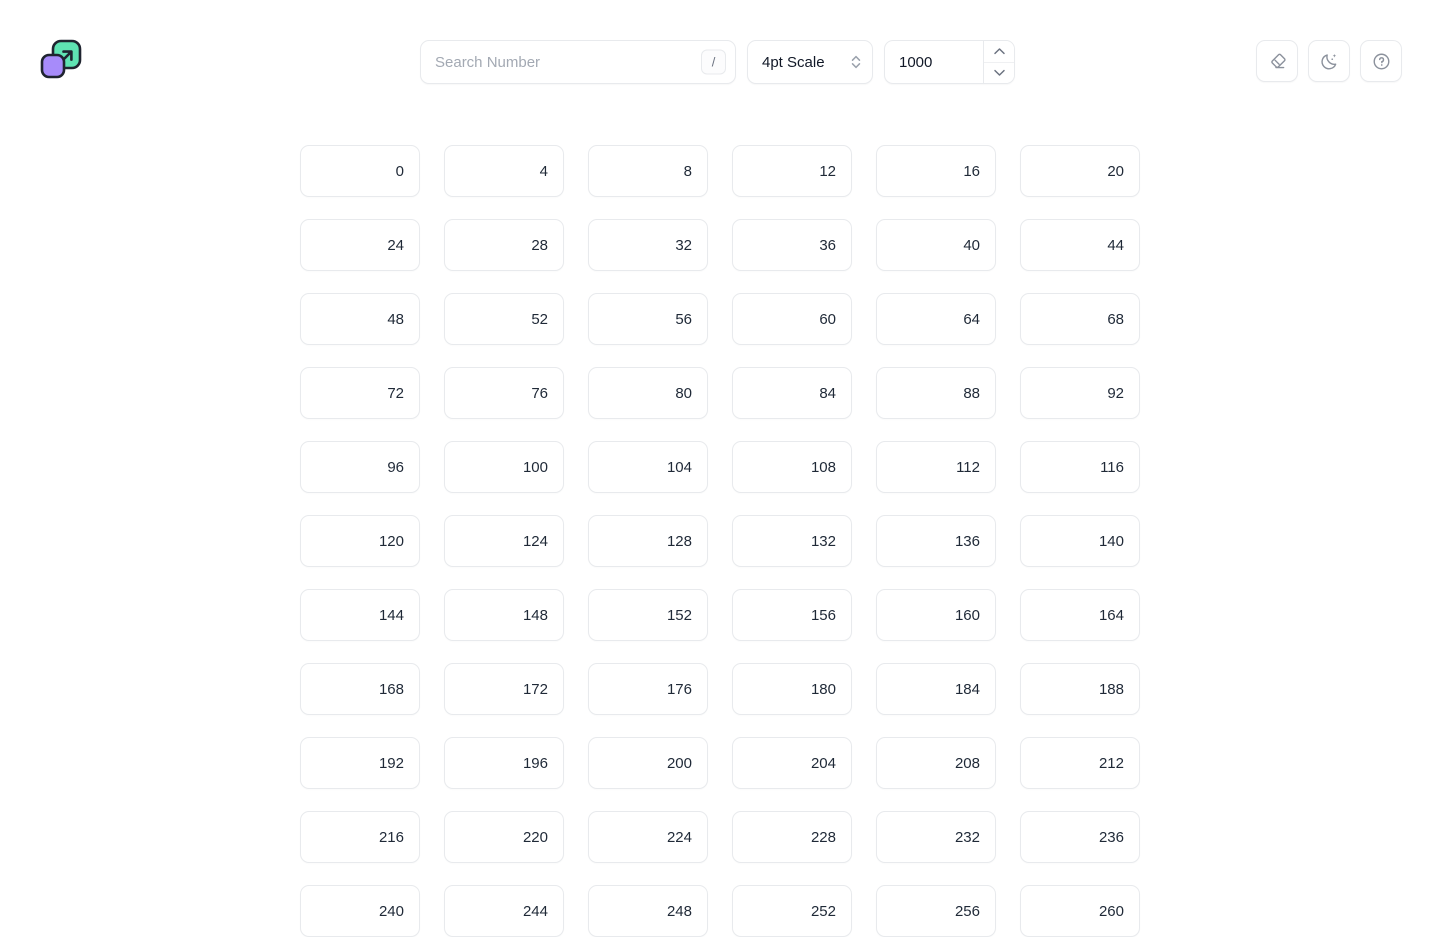  Describe the element at coordinates (827, 393) in the screenshot. I see `number-card-value: 84` at that location.